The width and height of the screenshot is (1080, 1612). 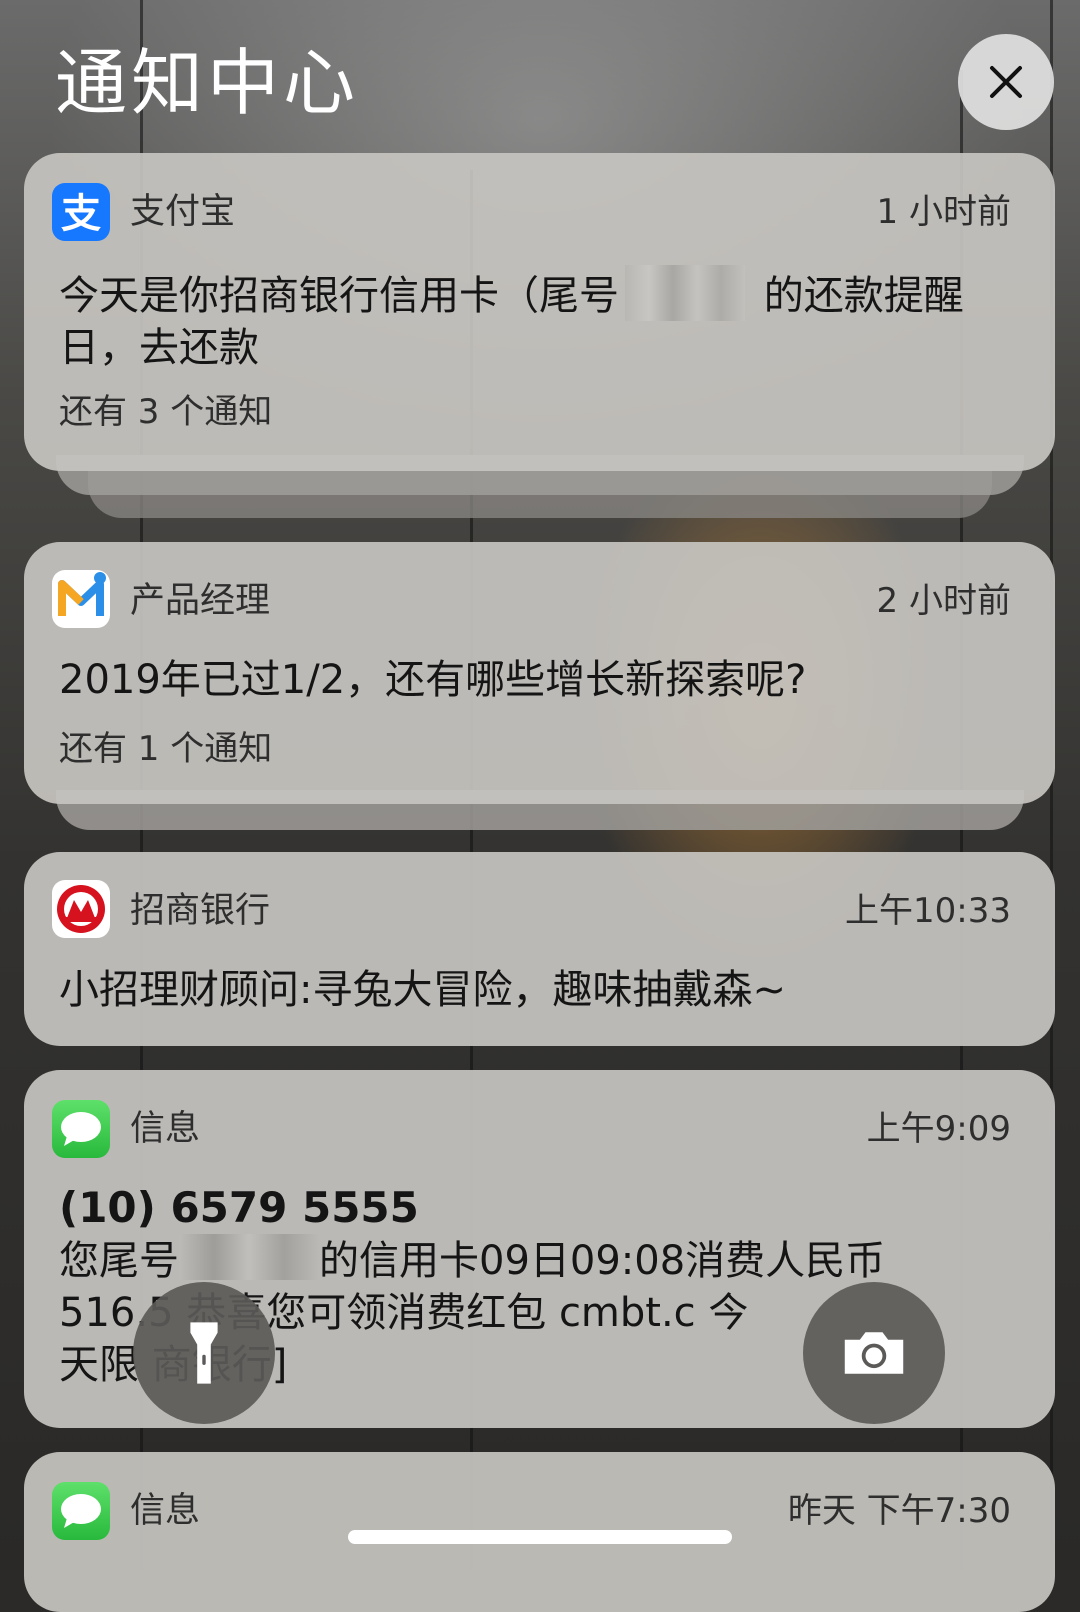 What do you see at coordinates (433, 680) in the screenshot?
I see `notification-body: 2019年已过1/2，还有哪些增长新探索呢?` at bounding box center [433, 680].